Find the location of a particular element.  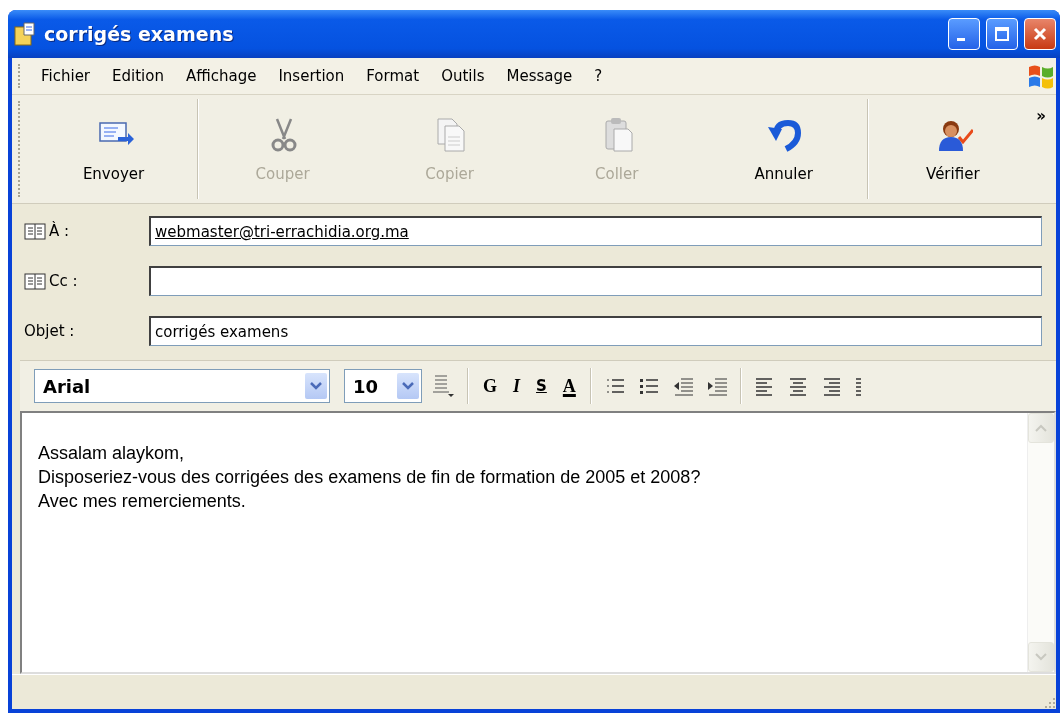

menu-item: Affichage is located at coordinates (221, 76).